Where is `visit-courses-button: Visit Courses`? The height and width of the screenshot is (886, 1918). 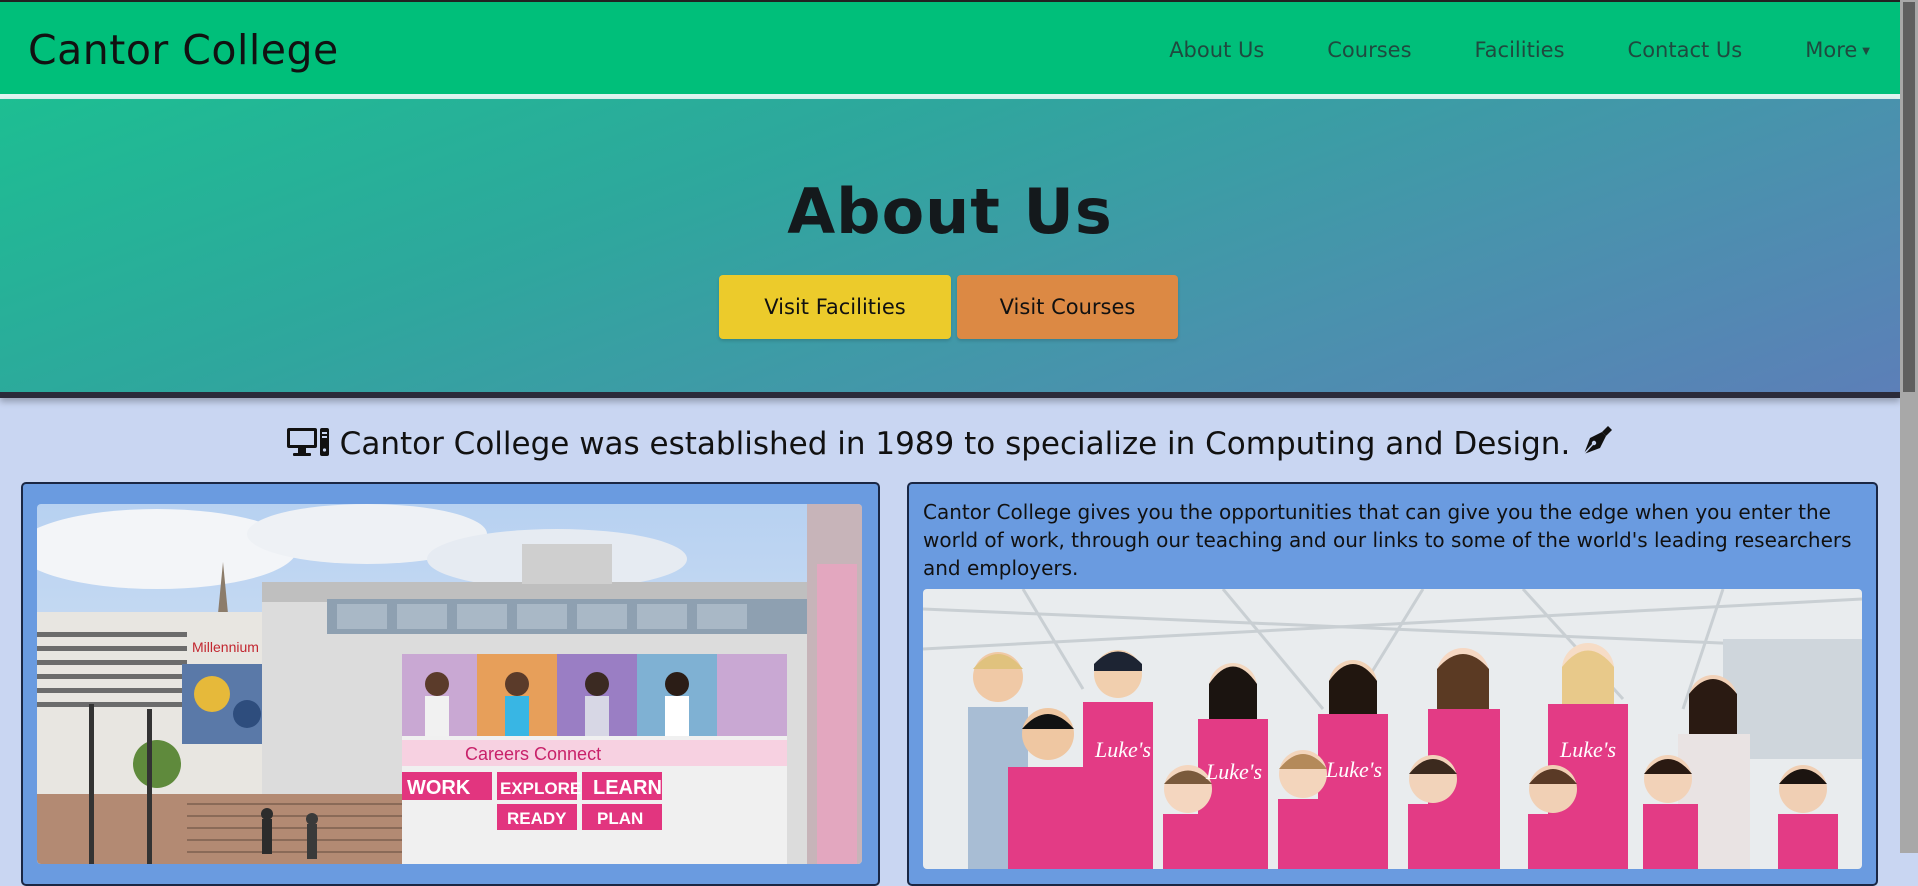
visit-courses-button: Visit Courses is located at coordinates (1067, 307).